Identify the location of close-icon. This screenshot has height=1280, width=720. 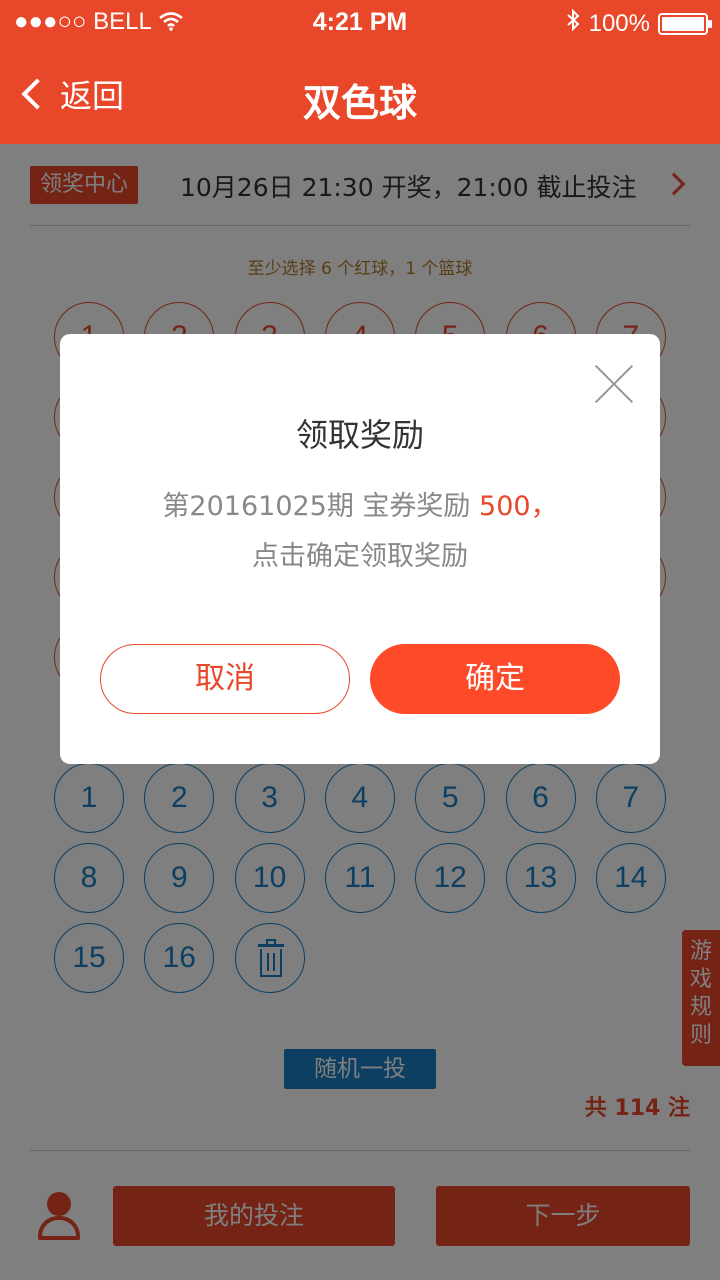
(614, 384).